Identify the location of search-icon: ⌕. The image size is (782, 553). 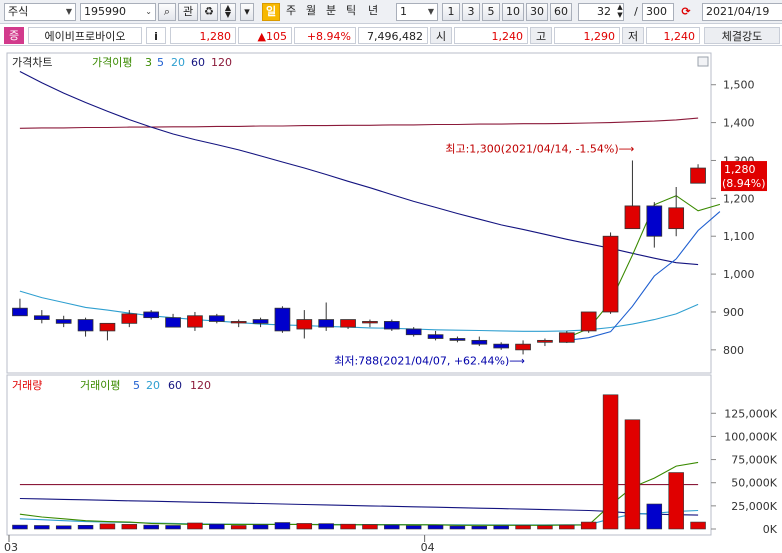
(167, 12).